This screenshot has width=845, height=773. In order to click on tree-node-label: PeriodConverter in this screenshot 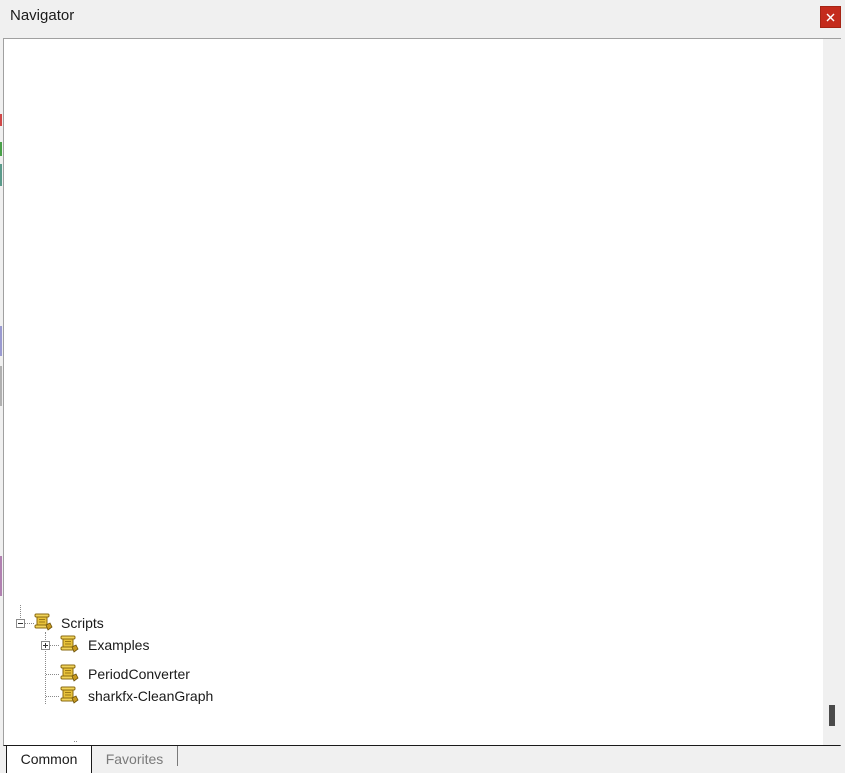, I will do `click(139, 674)`.